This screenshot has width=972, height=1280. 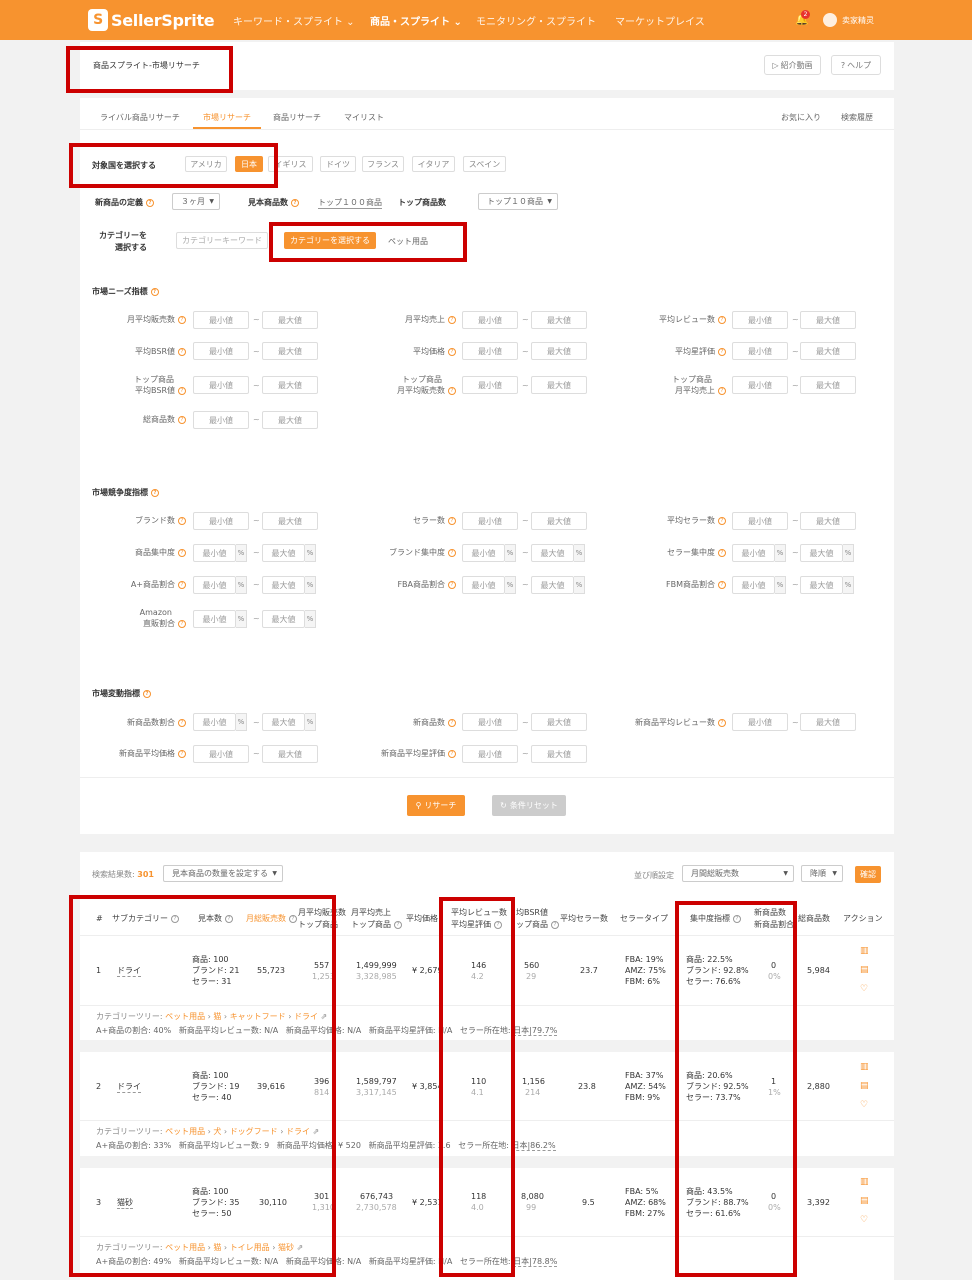 I want to click on intro-video-button: ▷ 紹介動画, so click(x=792, y=65).